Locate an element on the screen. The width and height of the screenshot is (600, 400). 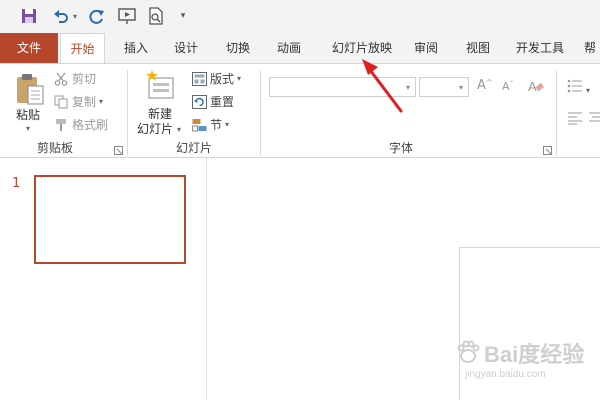
watermark-url: jingyan.baidu.com is located at coordinates (505, 374).